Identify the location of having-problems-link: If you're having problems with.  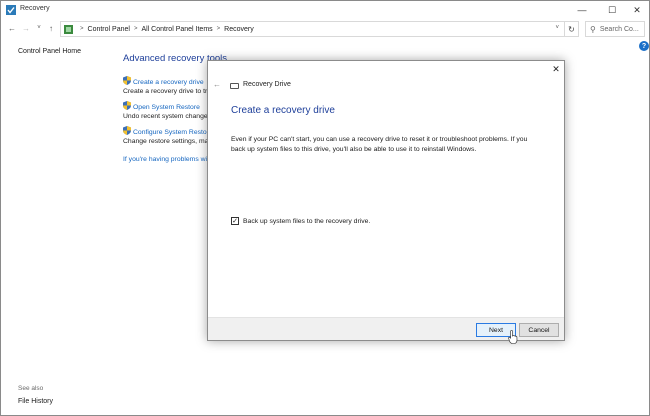
(168, 159).